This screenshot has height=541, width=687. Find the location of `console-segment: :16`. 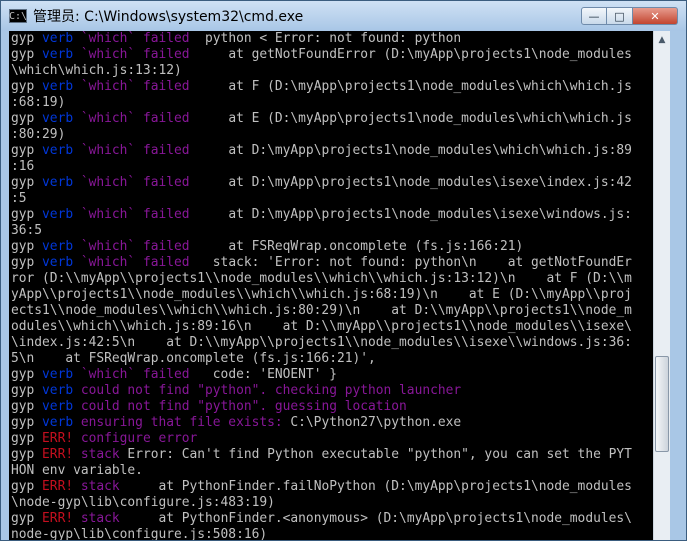

console-segment: :16 is located at coordinates (23, 166).